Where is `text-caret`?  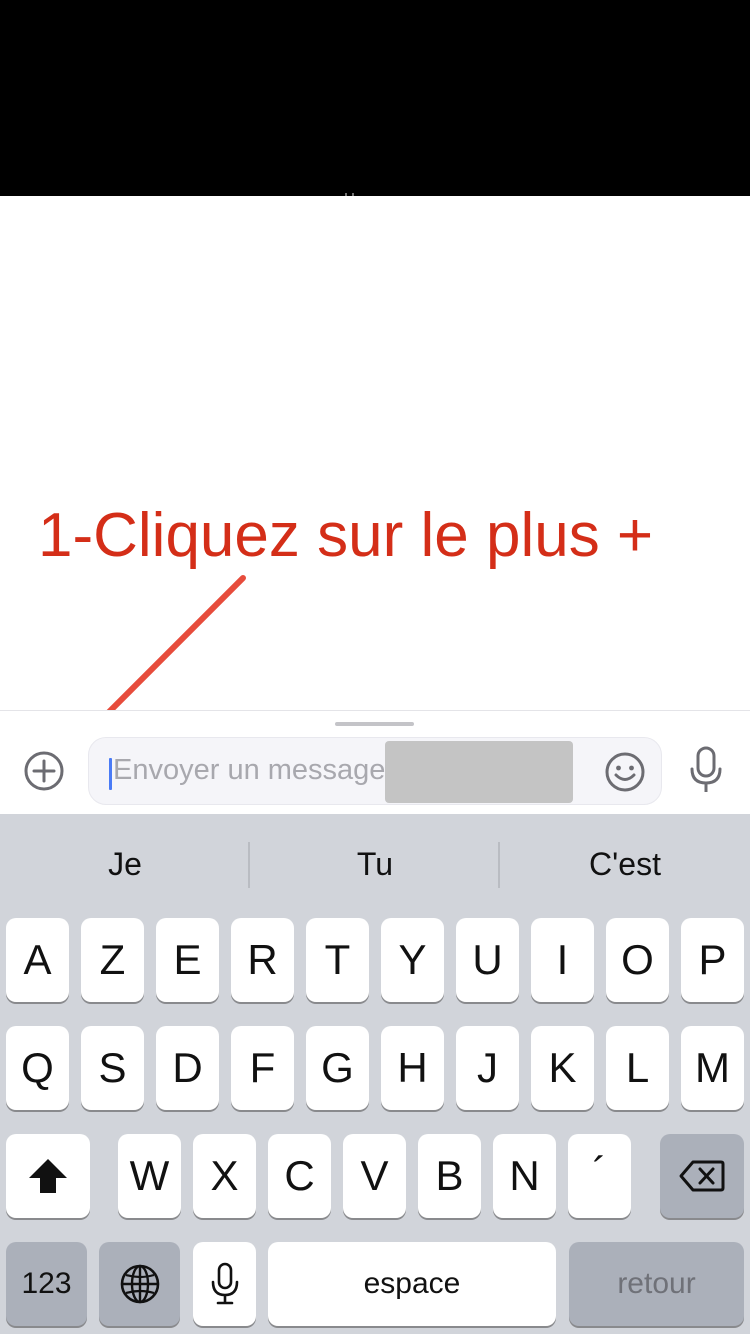 text-caret is located at coordinates (110, 774).